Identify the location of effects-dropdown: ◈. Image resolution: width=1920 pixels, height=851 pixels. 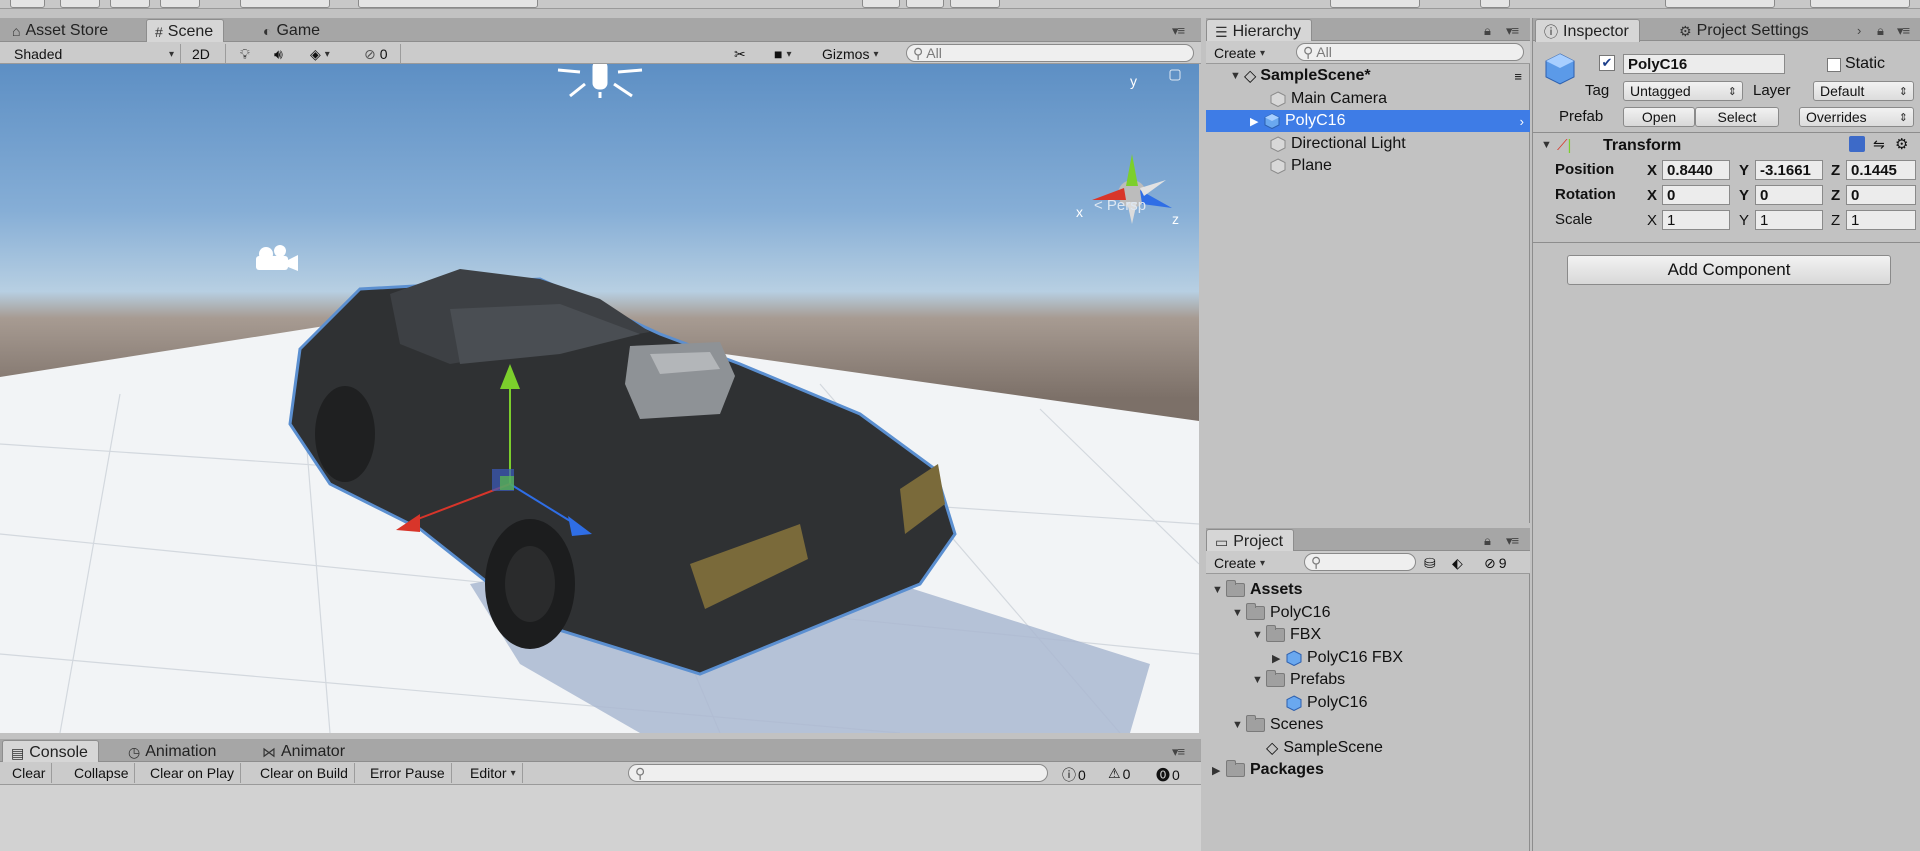
(320, 54).